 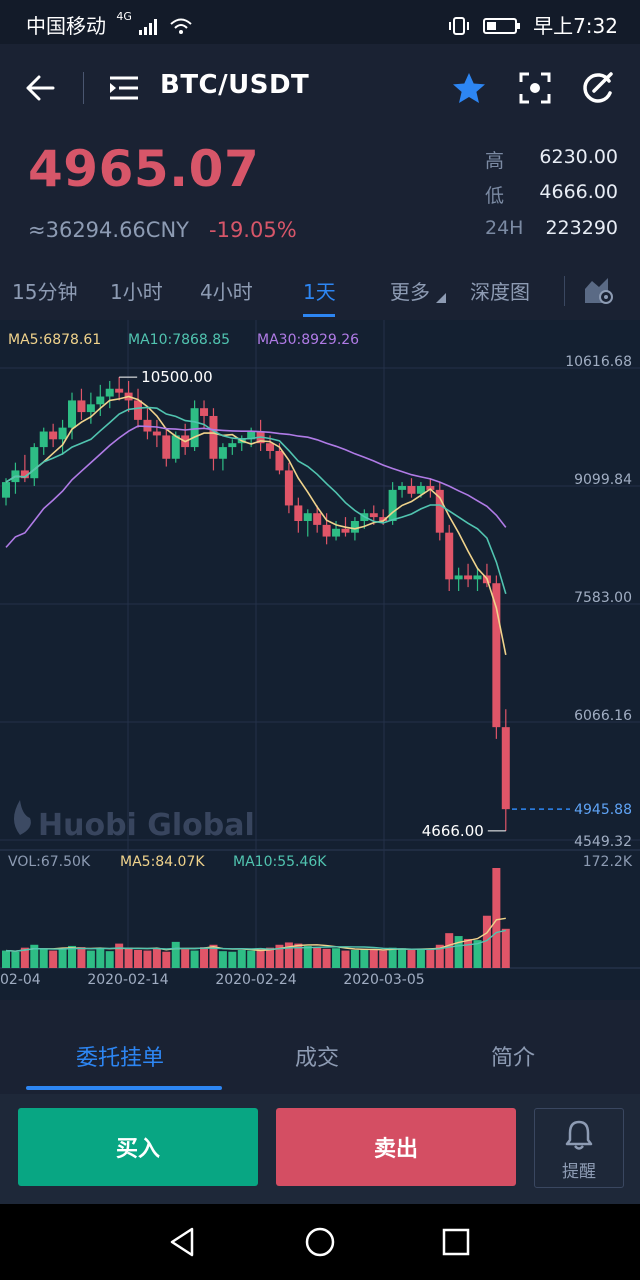 I want to click on tab-1hour: 1小时, so click(x=136, y=290).